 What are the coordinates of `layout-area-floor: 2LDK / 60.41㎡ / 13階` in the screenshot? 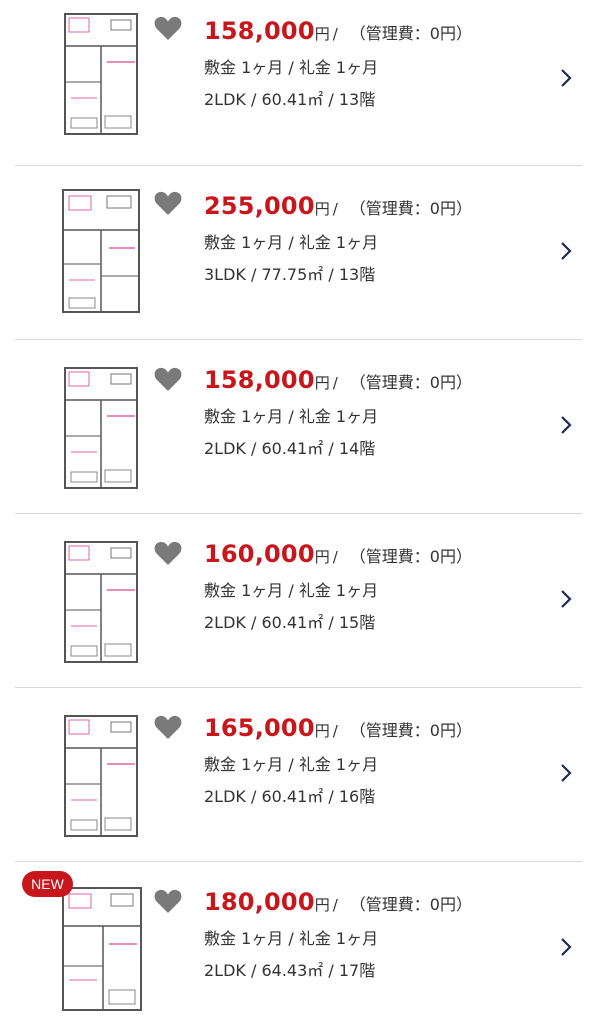 It's located at (290, 99).